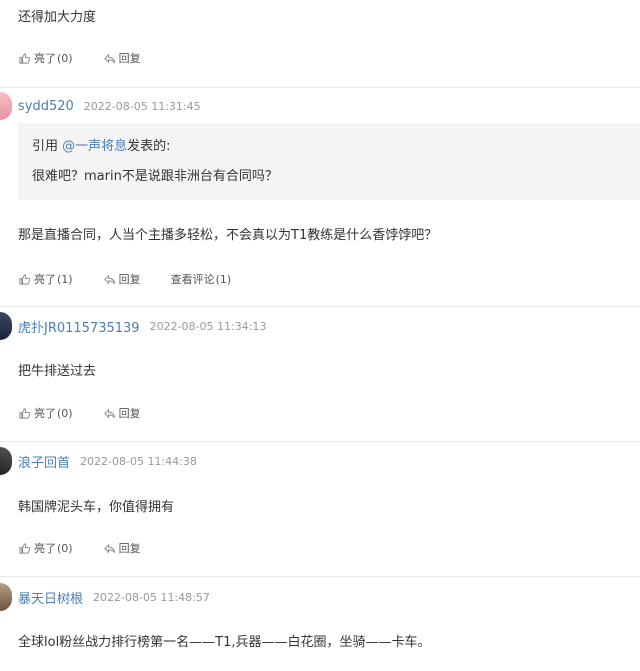 The width and height of the screenshot is (640, 671). What do you see at coordinates (142, 106) in the screenshot?
I see `timestamp: 2022-08-05 11:31:45` at bounding box center [142, 106].